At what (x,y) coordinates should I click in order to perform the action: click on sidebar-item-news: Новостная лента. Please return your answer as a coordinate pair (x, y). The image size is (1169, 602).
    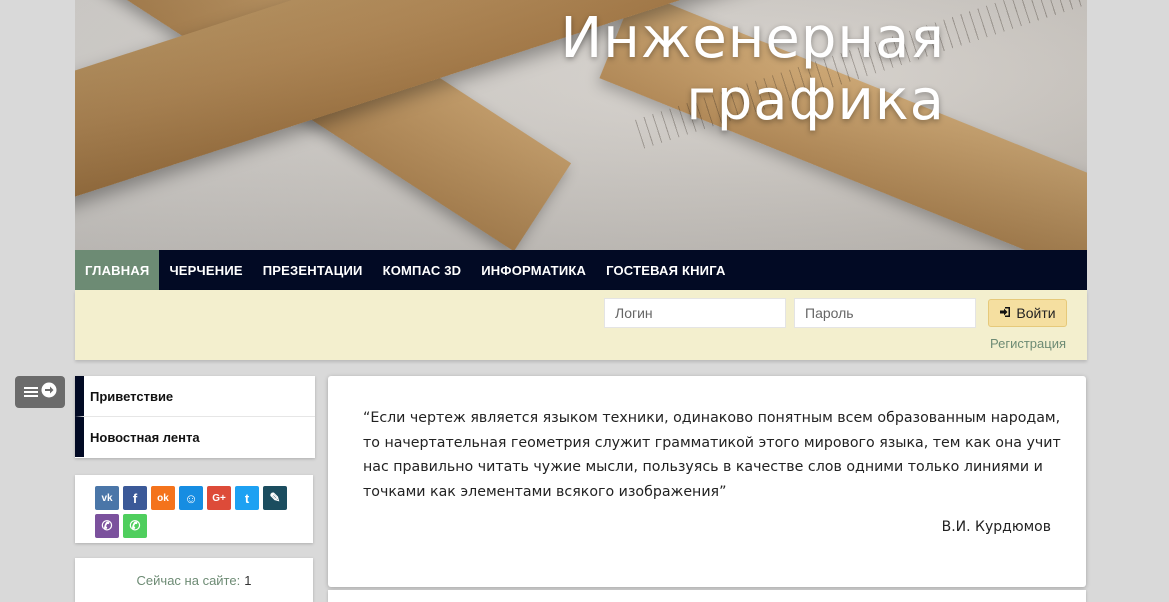
    Looking at the image, I should click on (195, 436).